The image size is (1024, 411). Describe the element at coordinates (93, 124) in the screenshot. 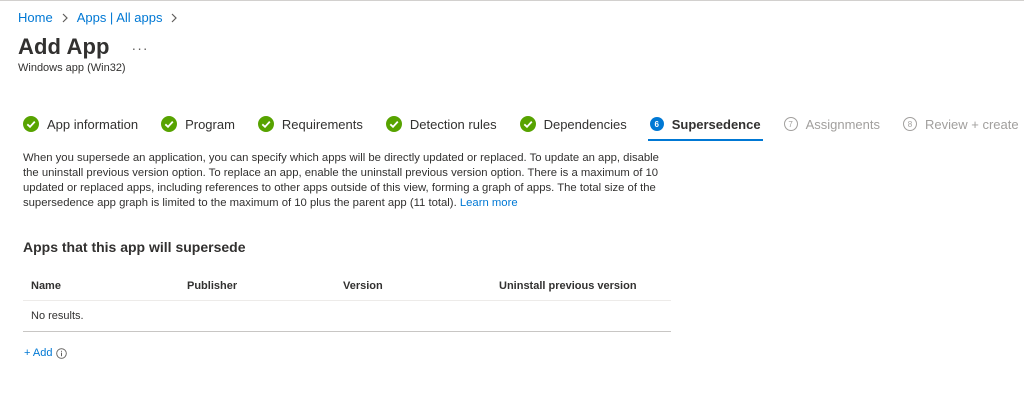

I see `step-label: App information` at that location.